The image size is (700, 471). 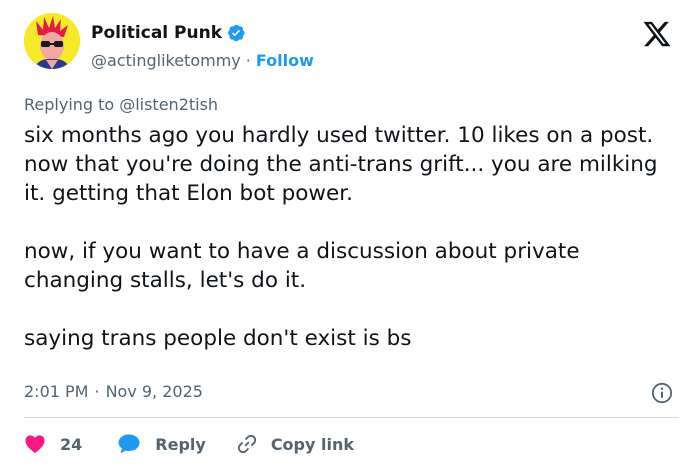 I want to click on link-icon, so click(x=246, y=444).